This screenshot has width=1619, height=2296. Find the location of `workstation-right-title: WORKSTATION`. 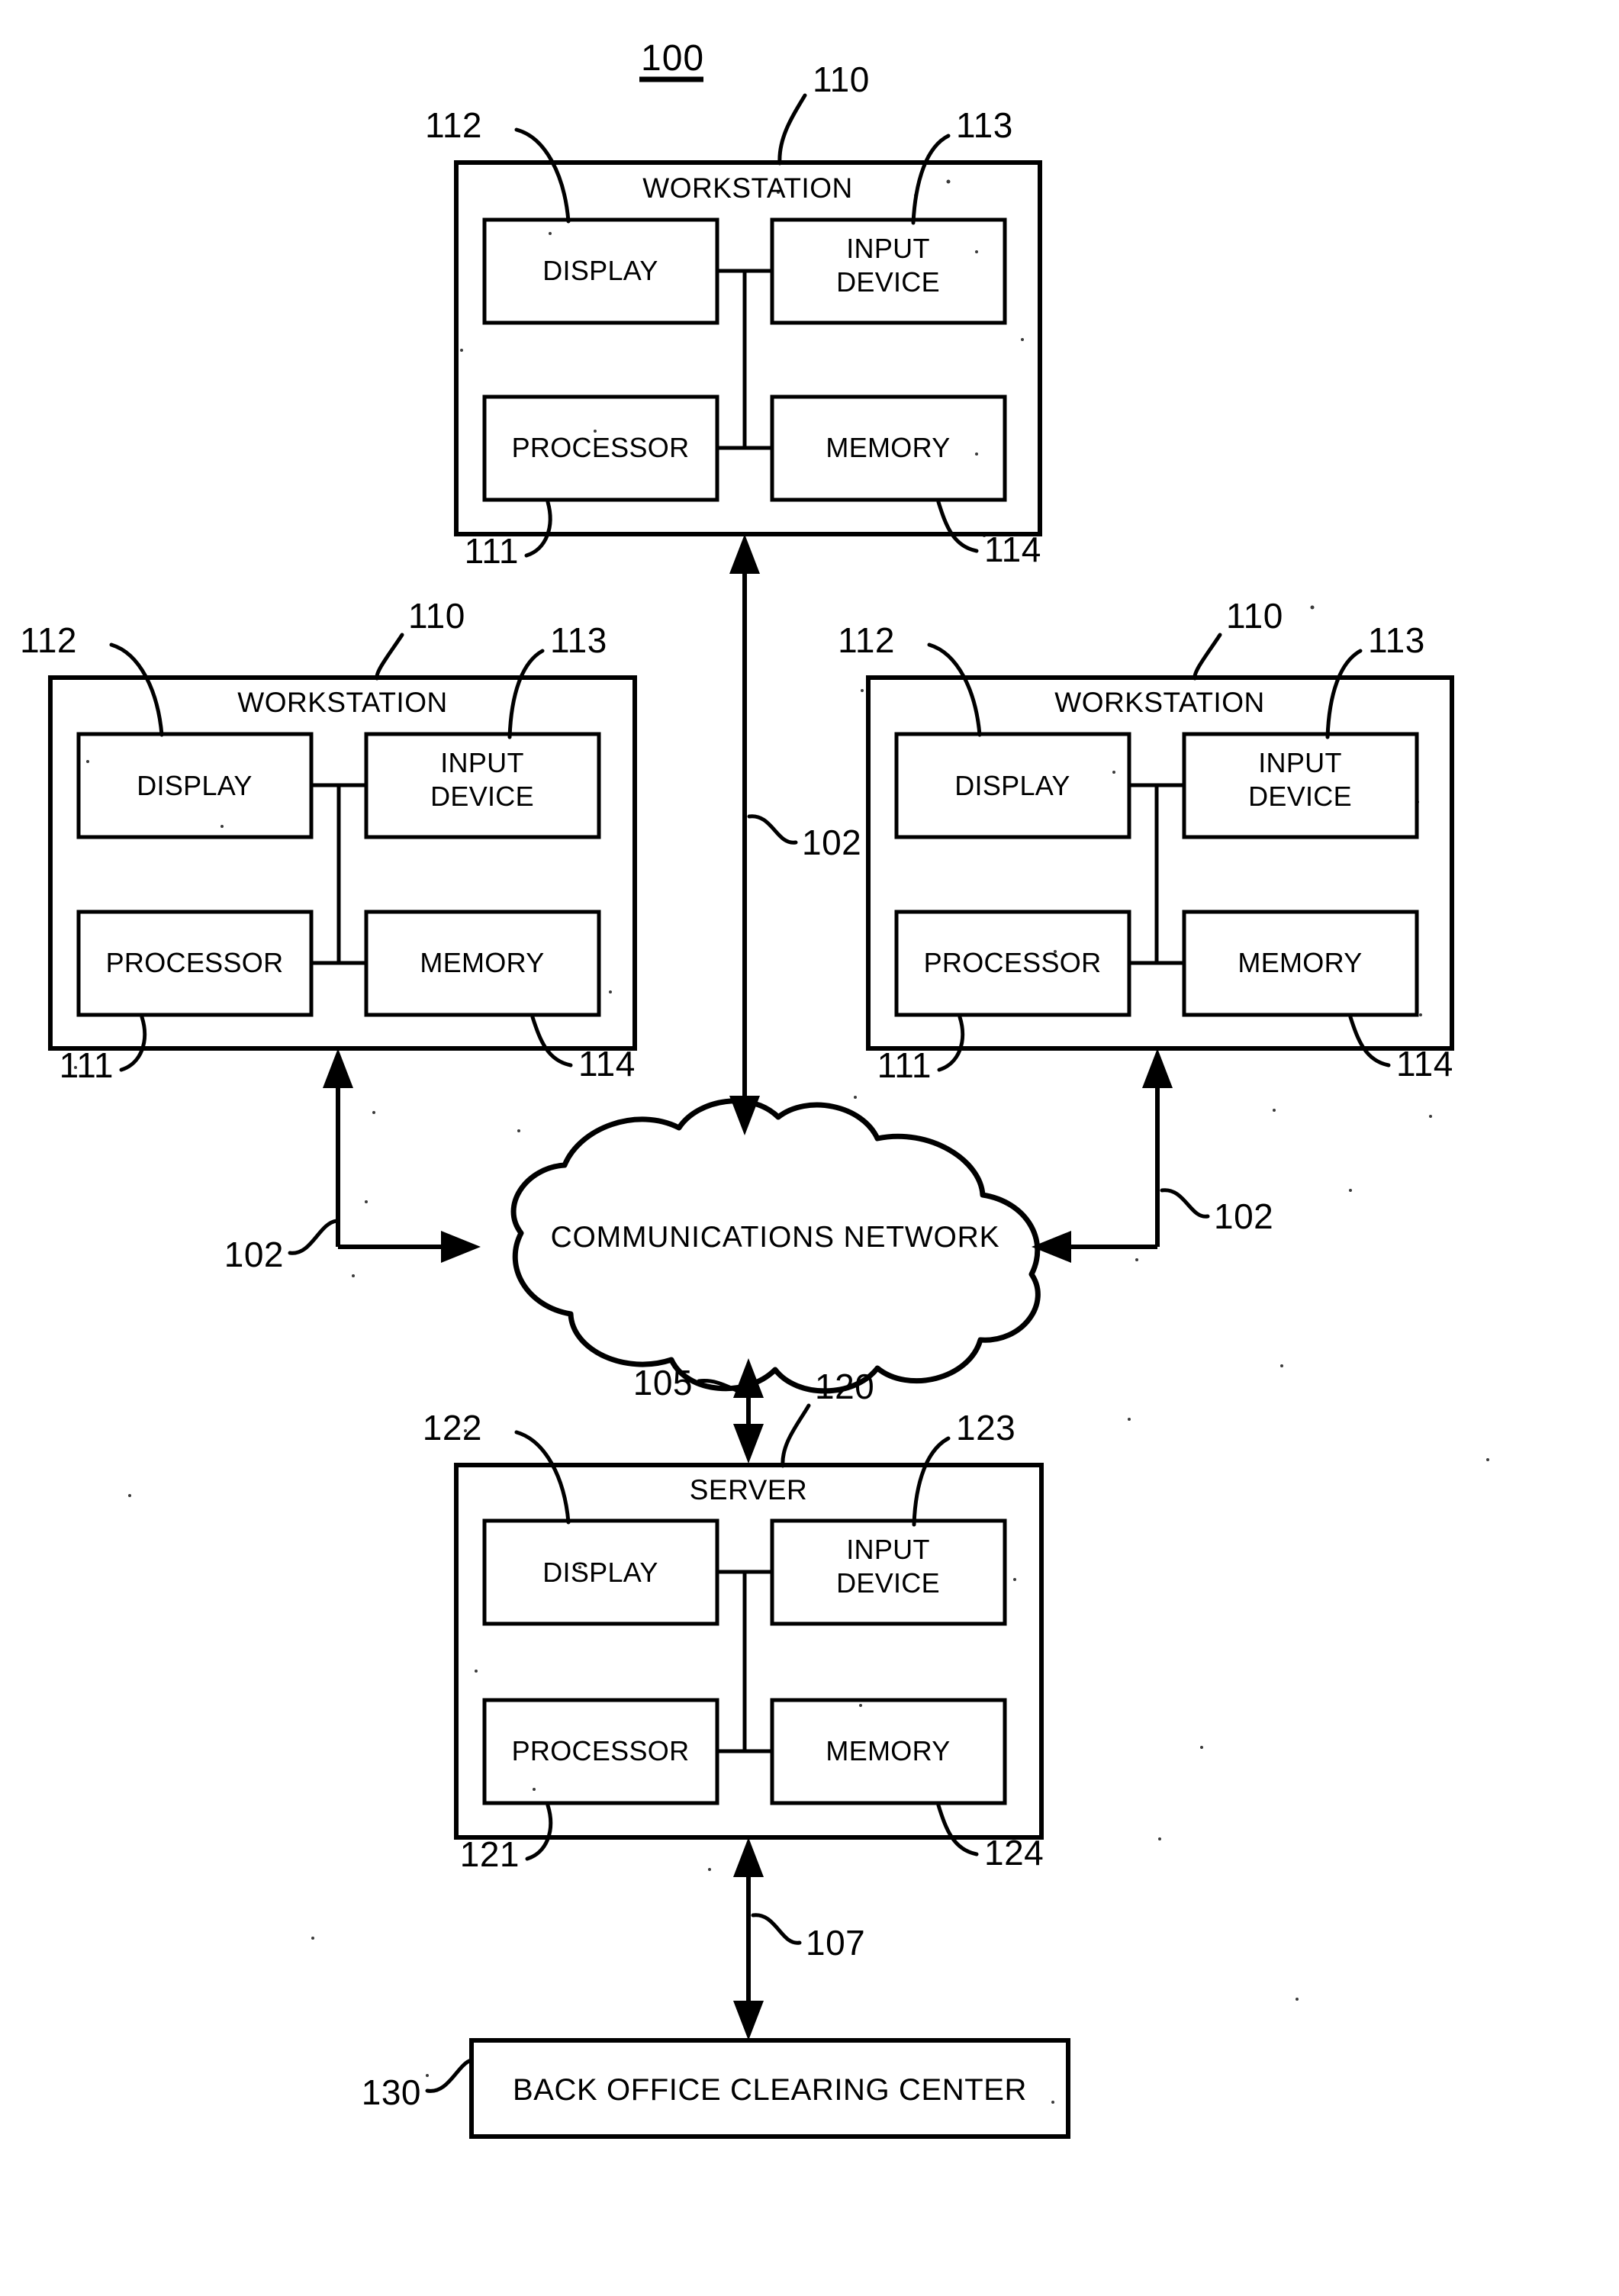

workstation-right-title: WORKSTATION is located at coordinates (1159, 702).